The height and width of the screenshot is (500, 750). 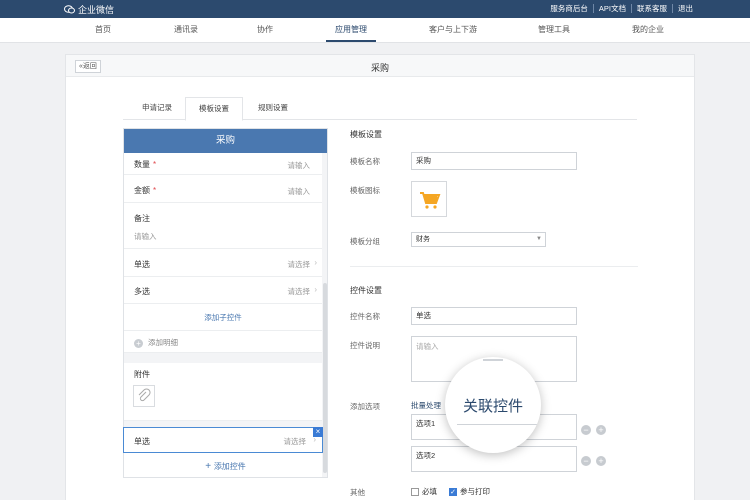 I want to click on tab-template-settings: 模板设置, so click(x=214, y=109).